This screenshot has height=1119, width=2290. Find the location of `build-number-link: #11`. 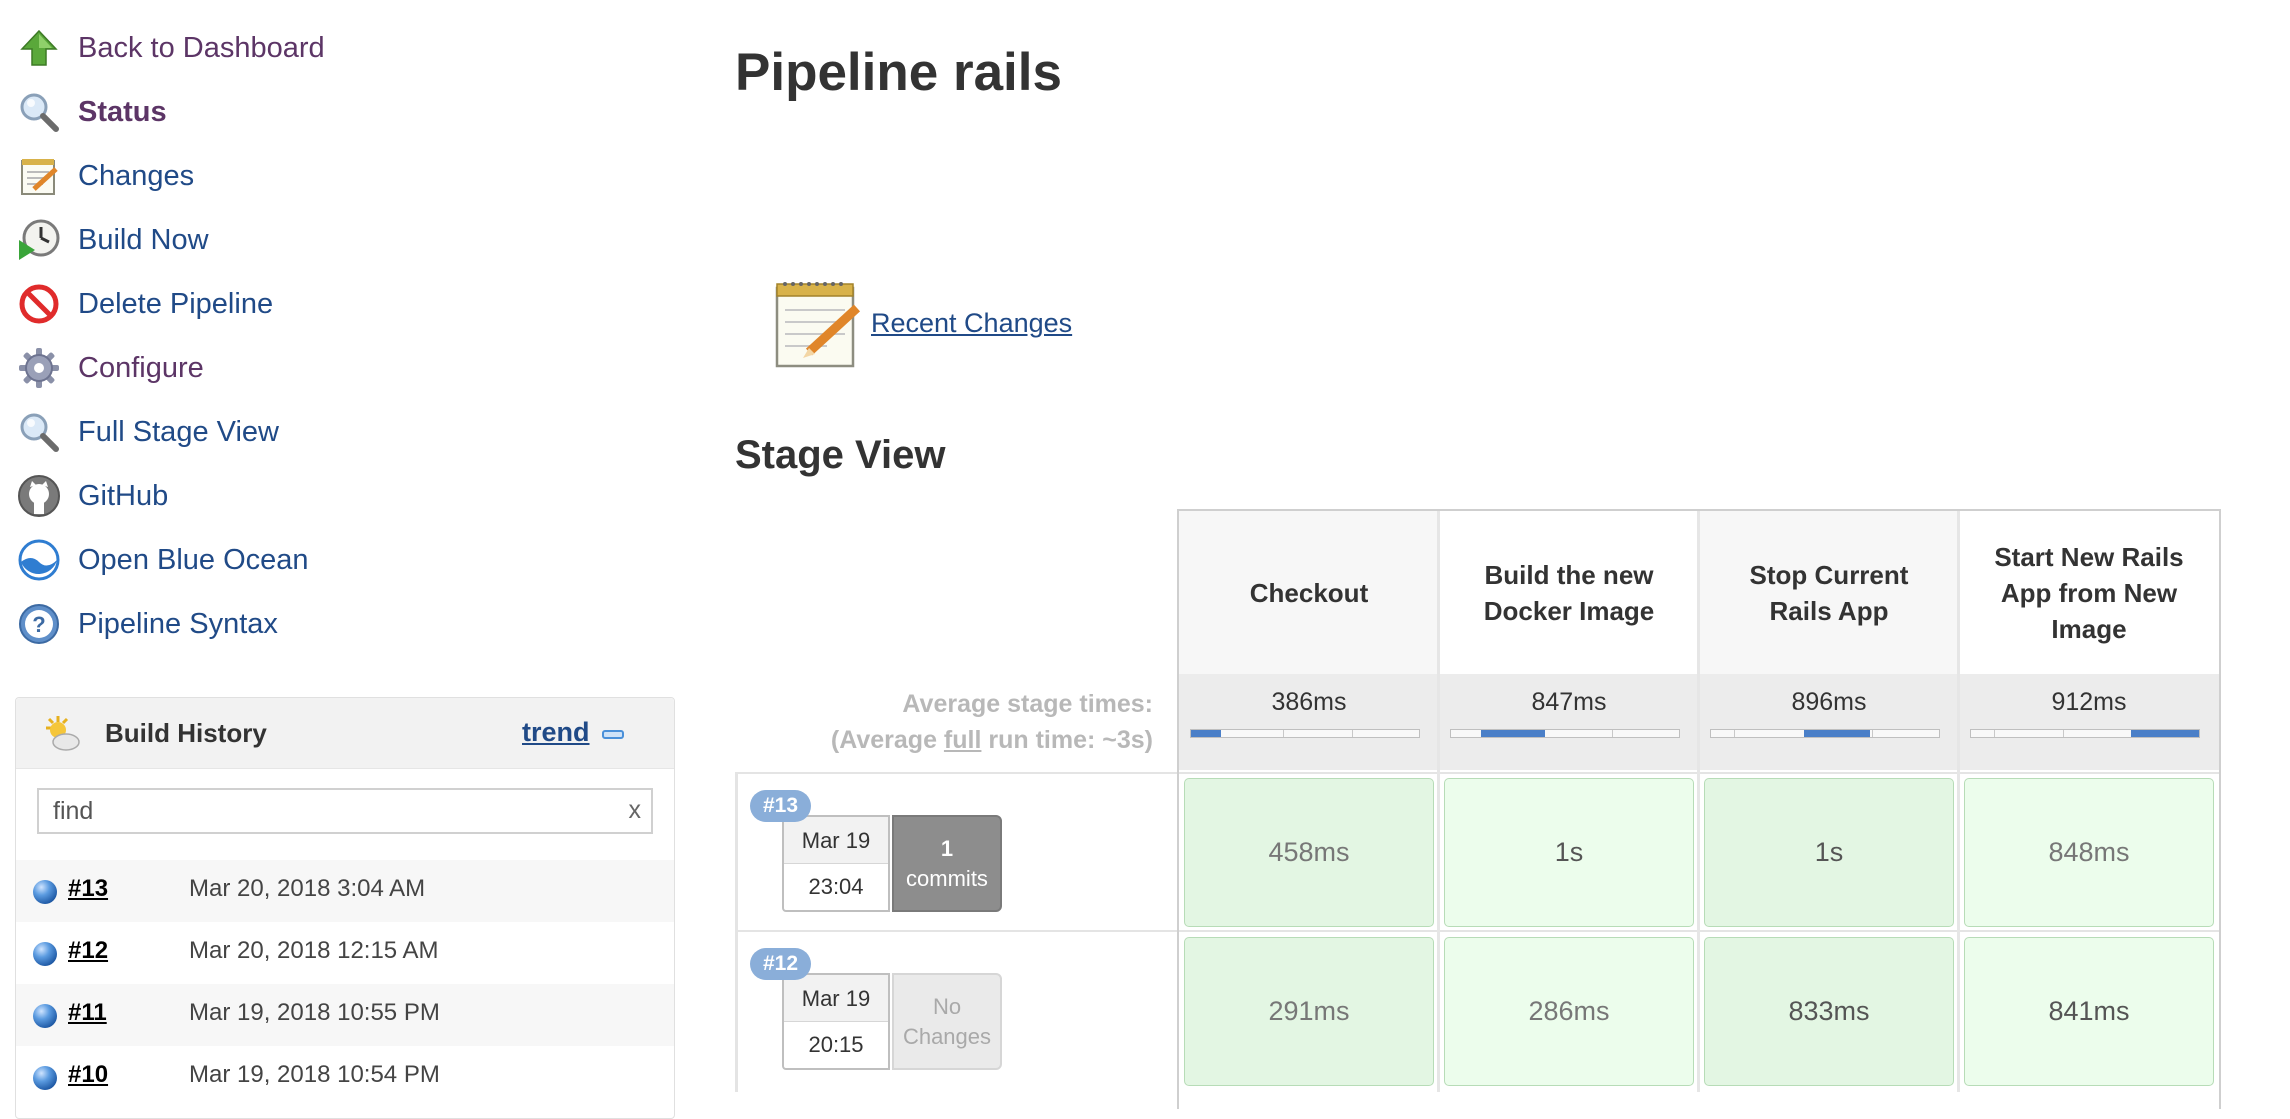

build-number-link: #11 is located at coordinates (87, 1013).